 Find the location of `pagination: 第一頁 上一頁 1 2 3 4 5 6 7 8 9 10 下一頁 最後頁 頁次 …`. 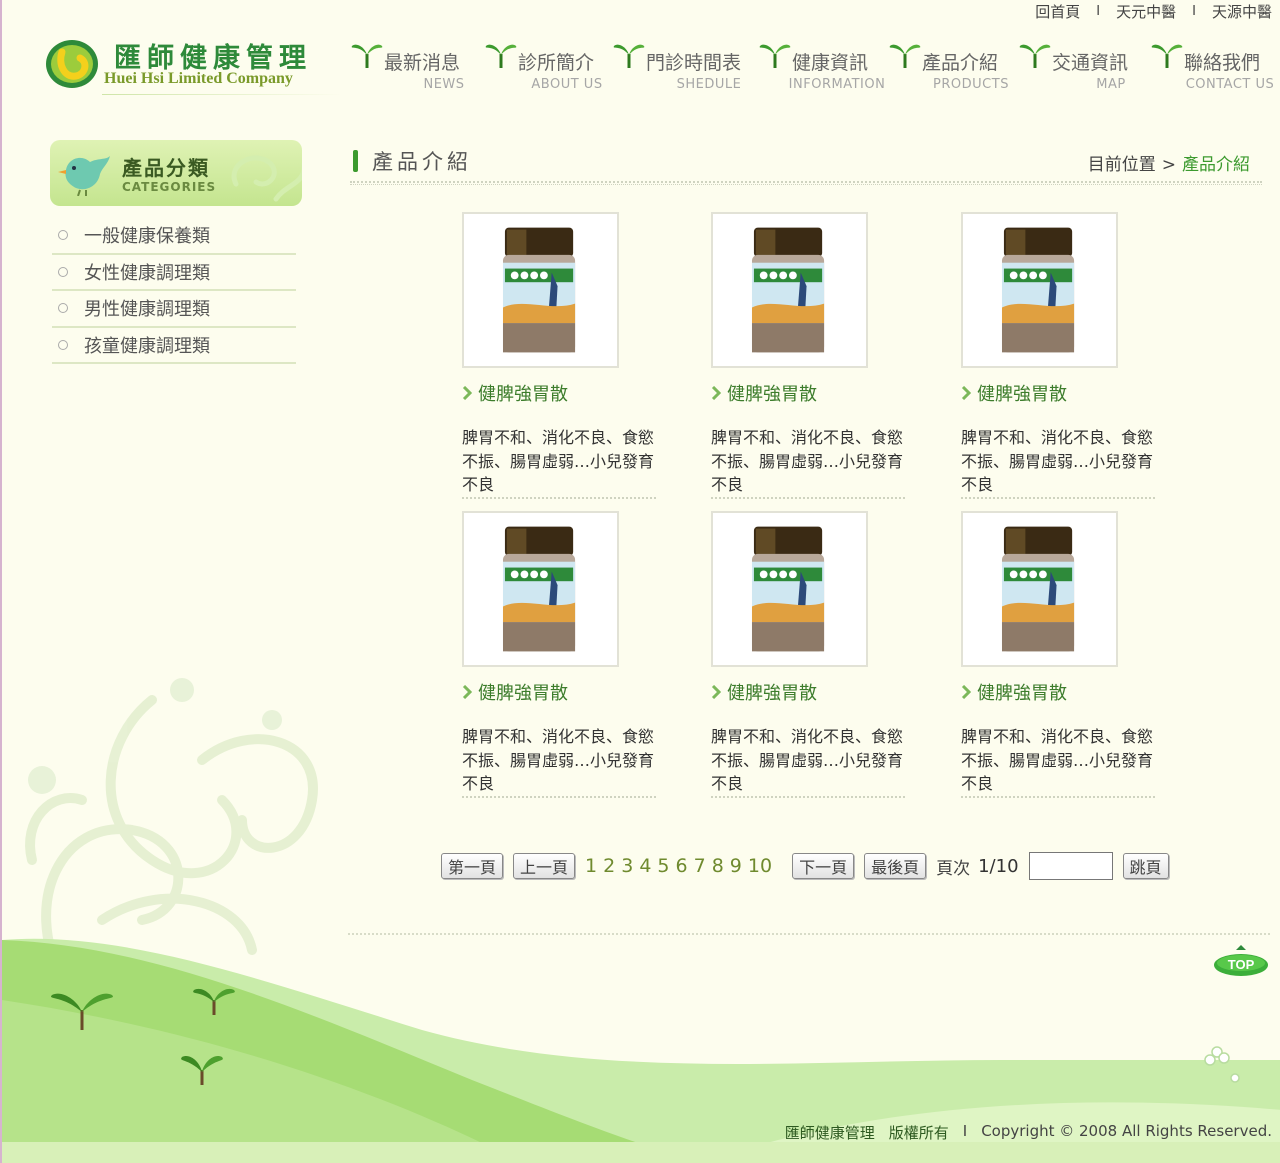

pagination: 第一頁 上一頁 1 2 3 4 5 6 7 8 9 10 下一頁 最後頁 頁次 … is located at coordinates (810, 866).